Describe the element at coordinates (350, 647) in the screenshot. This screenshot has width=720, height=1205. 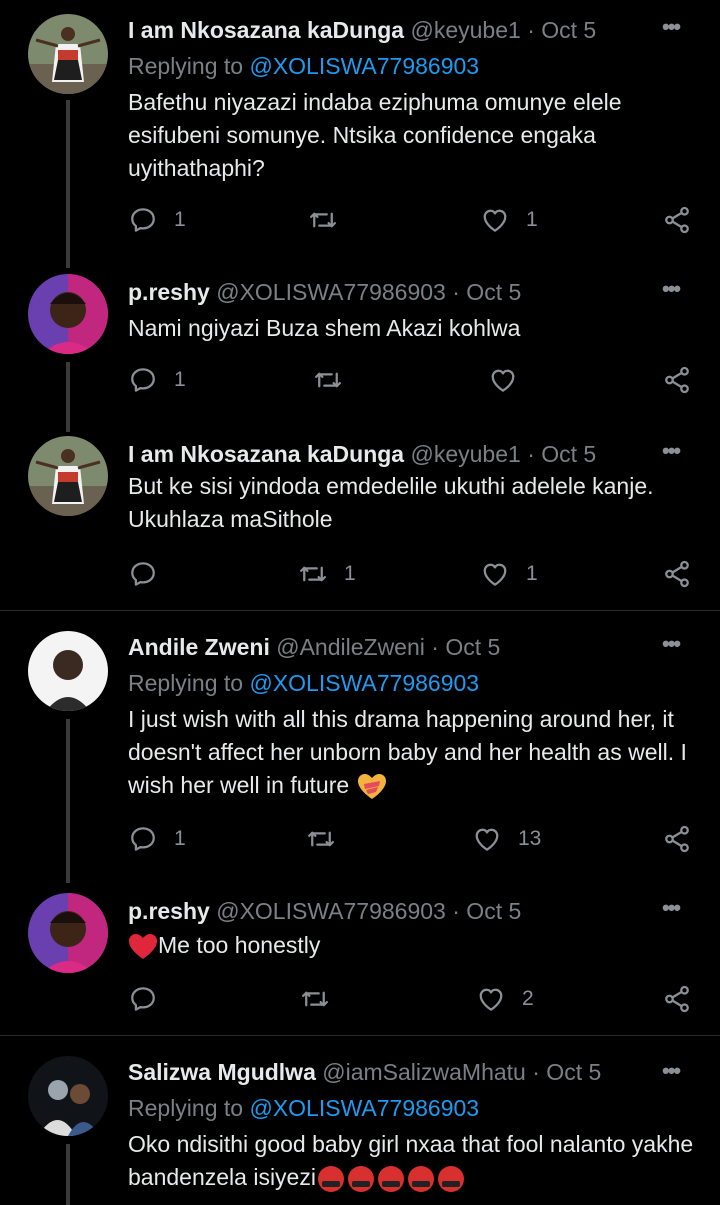
I see `author-handle: @AndileZweni` at that location.